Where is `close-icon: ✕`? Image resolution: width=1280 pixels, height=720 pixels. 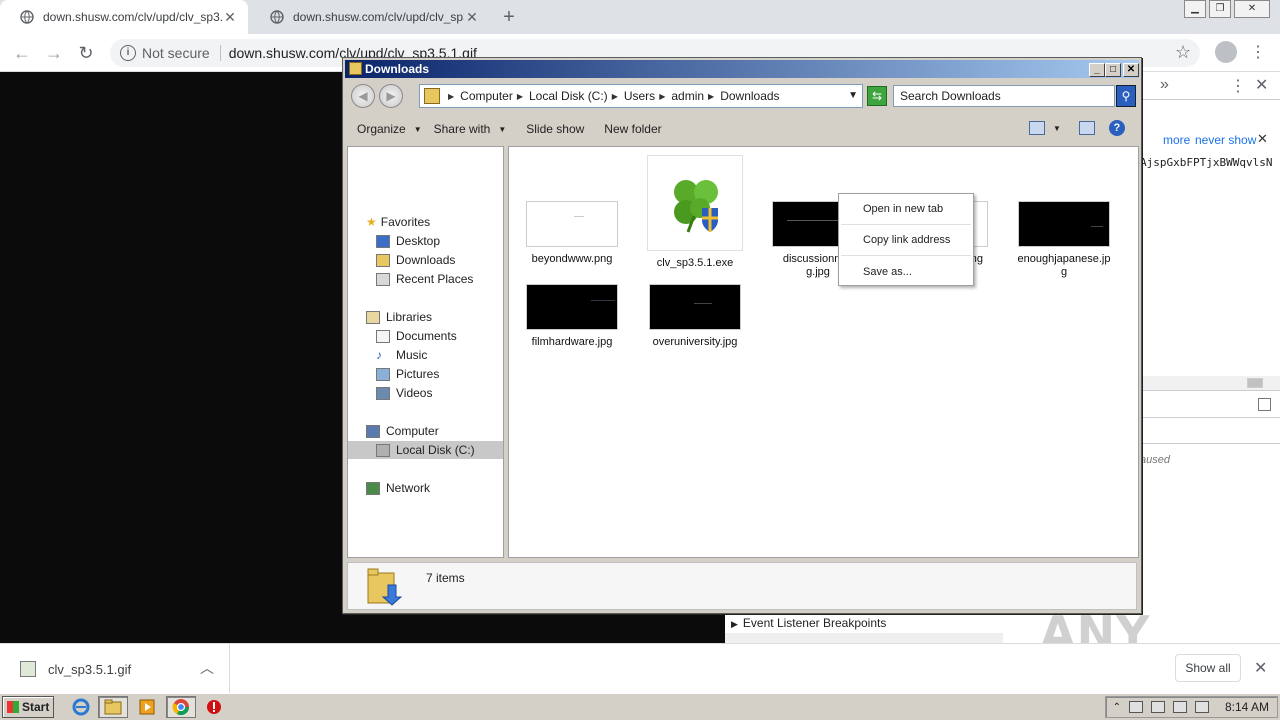 close-icon: ✕ is located at coordinates (1131, 70).